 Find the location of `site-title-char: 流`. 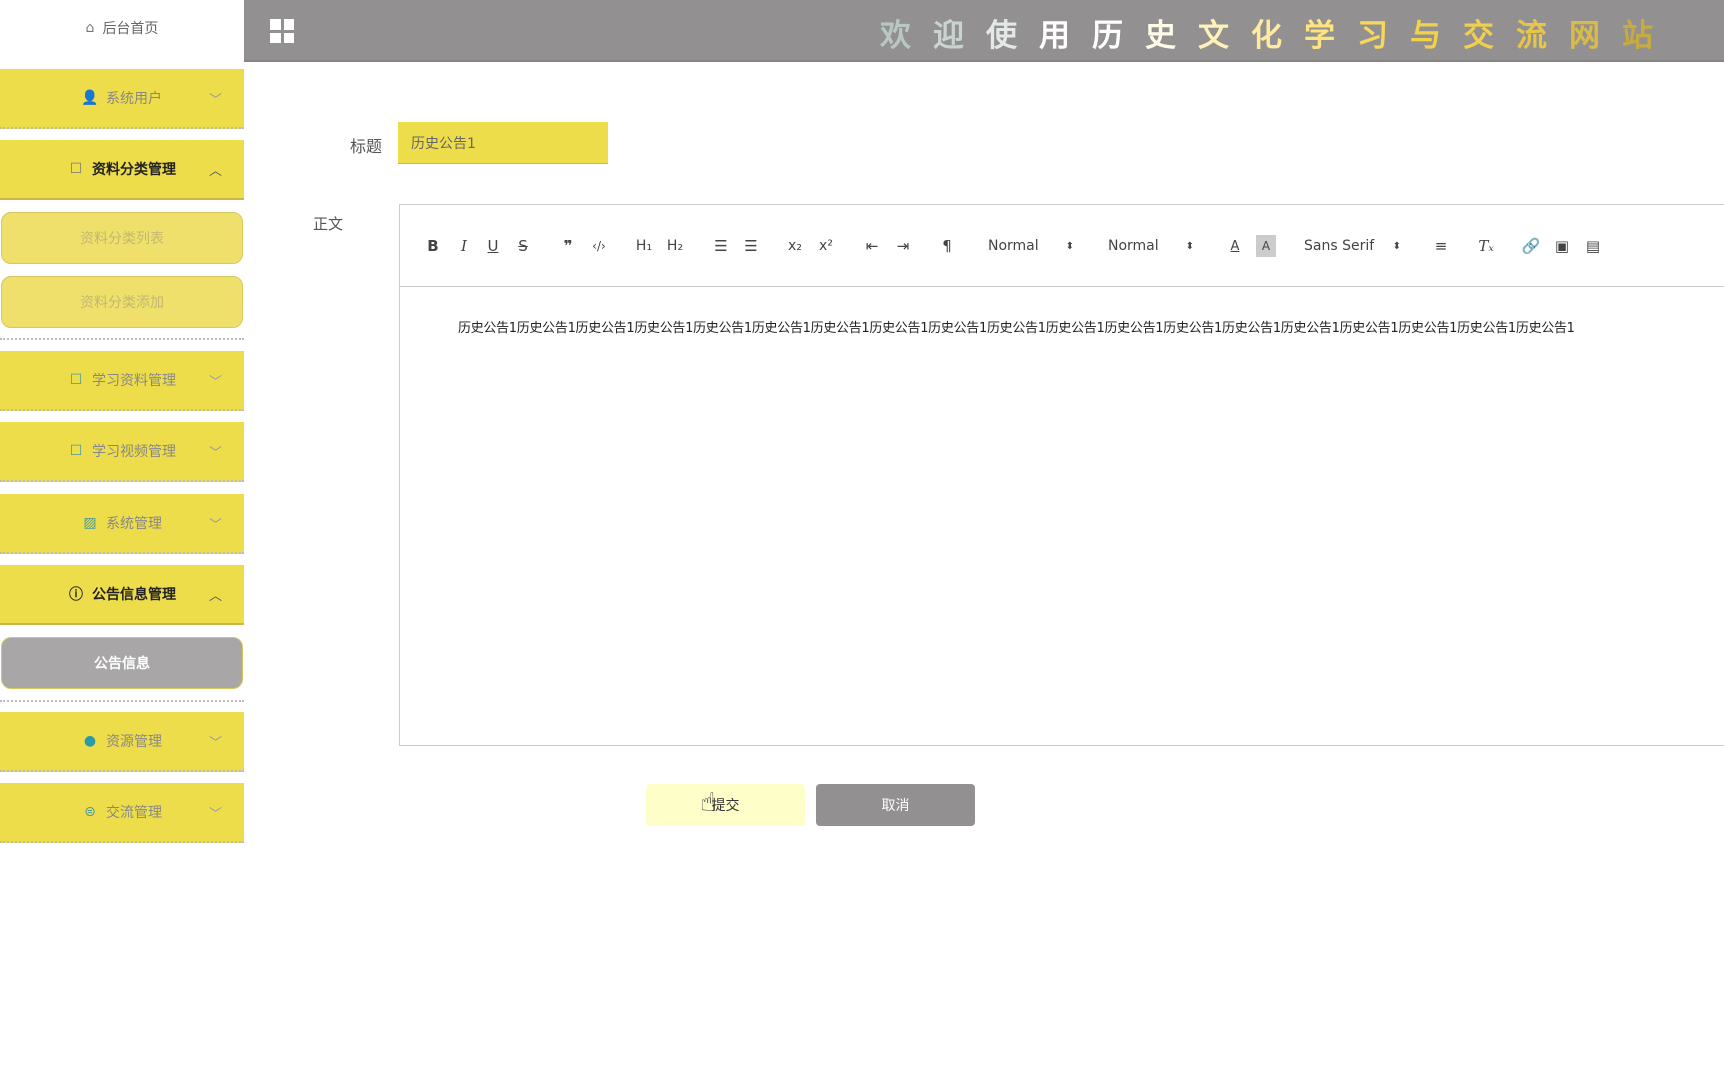

site-title-char: 流 is located at coordinates (1531, 36).